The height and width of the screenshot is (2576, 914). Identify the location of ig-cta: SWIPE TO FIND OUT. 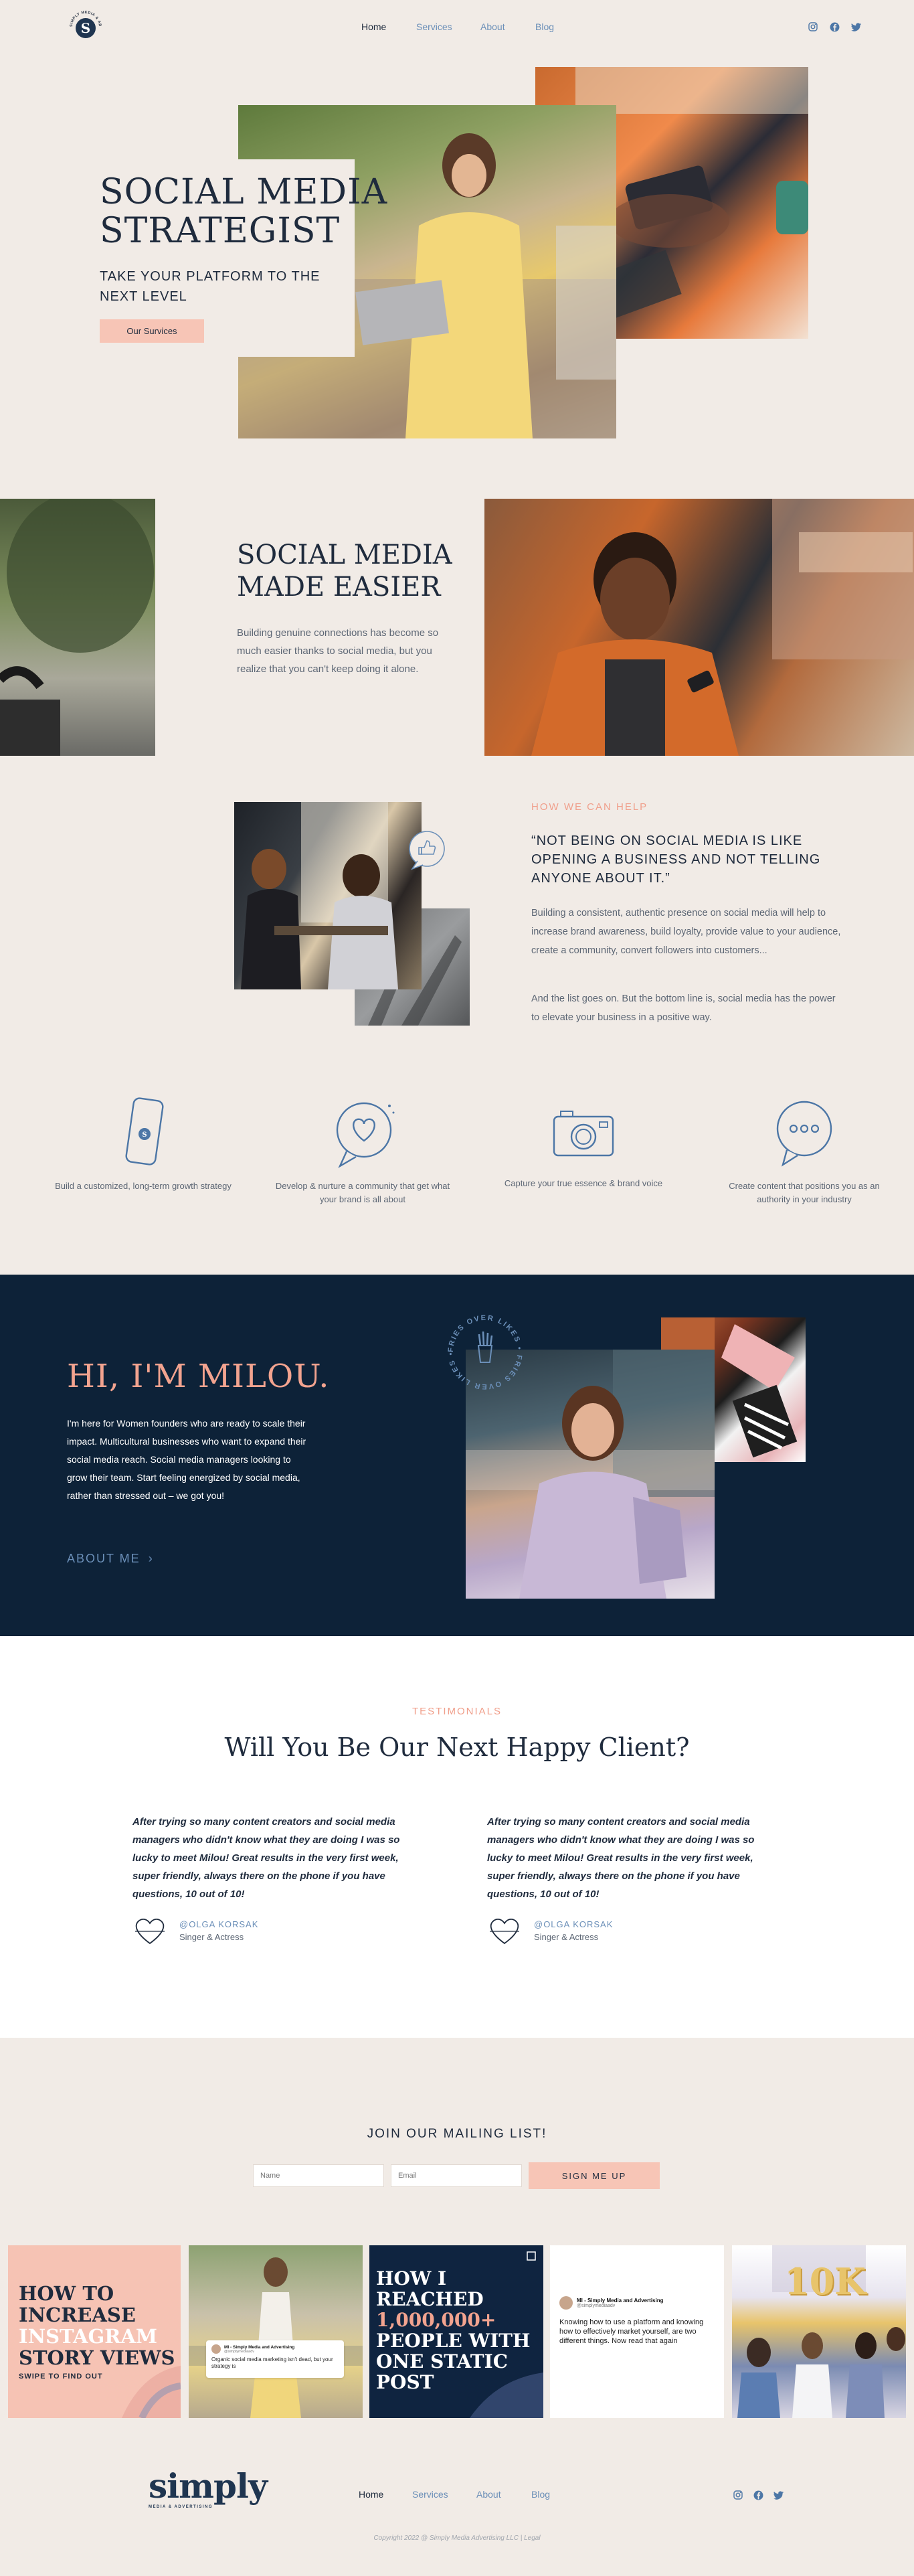
(61, 2377).